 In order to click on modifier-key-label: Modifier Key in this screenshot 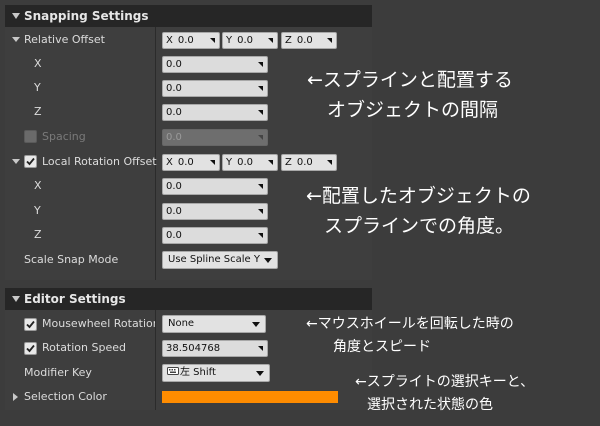, I will do `click(58, 372)`.